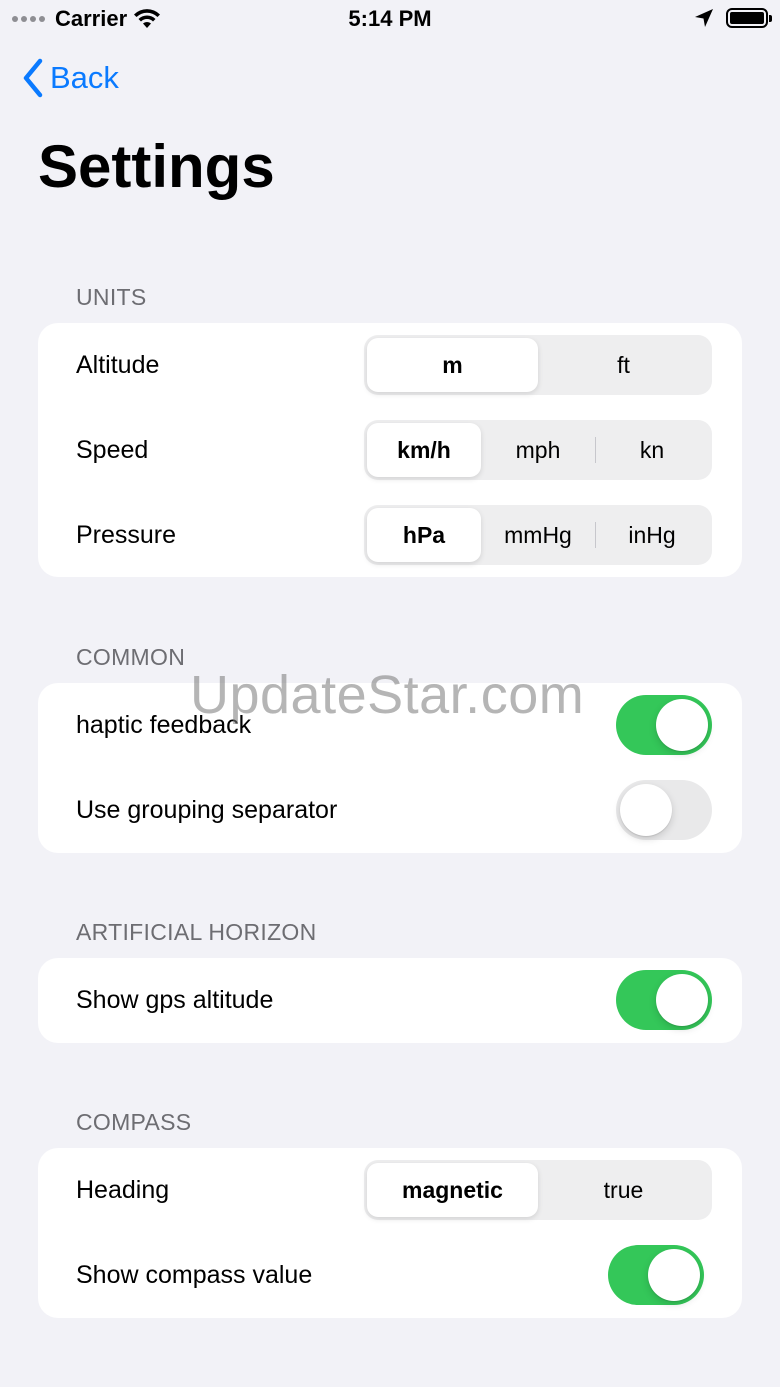 This screenshot has width=780, height=1387. I want to click on altitude-segmented-control: m ft, so click(538, 365).